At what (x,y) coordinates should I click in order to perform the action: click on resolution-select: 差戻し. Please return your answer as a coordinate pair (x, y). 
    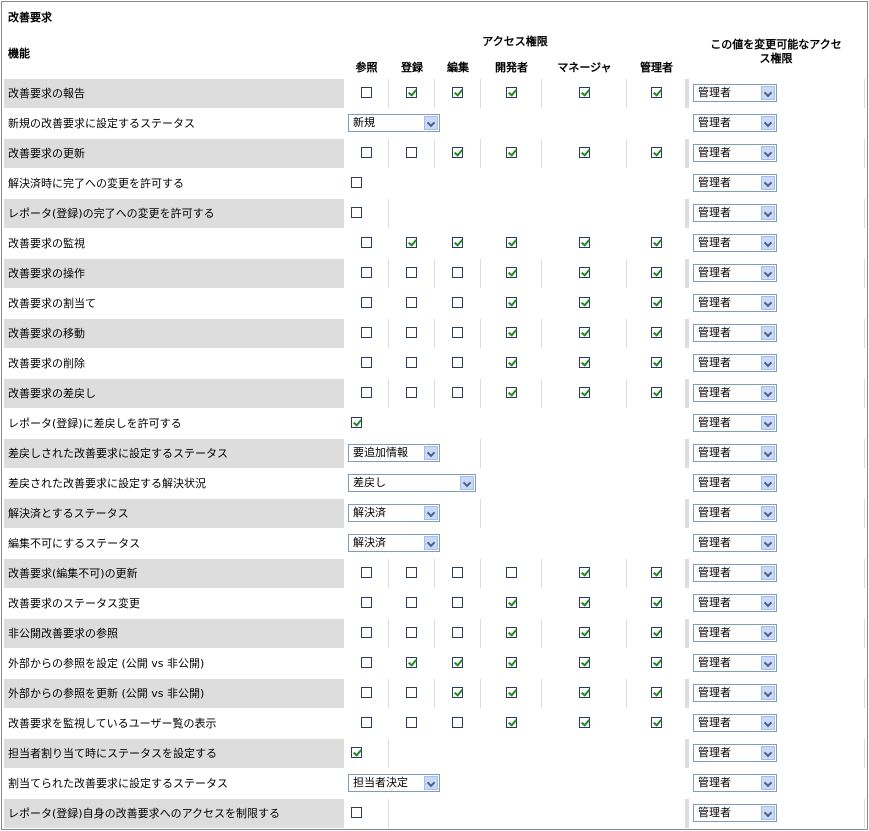
    Looking at the image, I should click on (412, 483).